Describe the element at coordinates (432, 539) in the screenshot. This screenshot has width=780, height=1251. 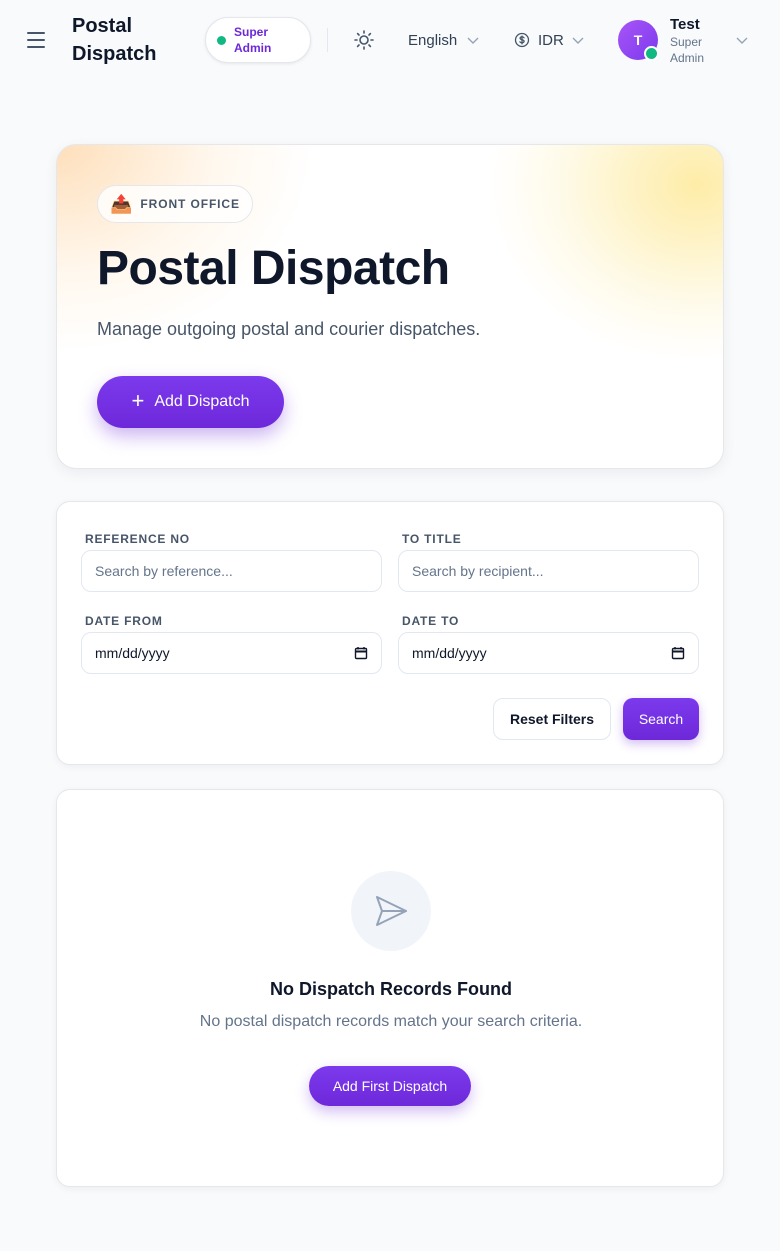
I see `to-title-label: TO TITLE` at that location.